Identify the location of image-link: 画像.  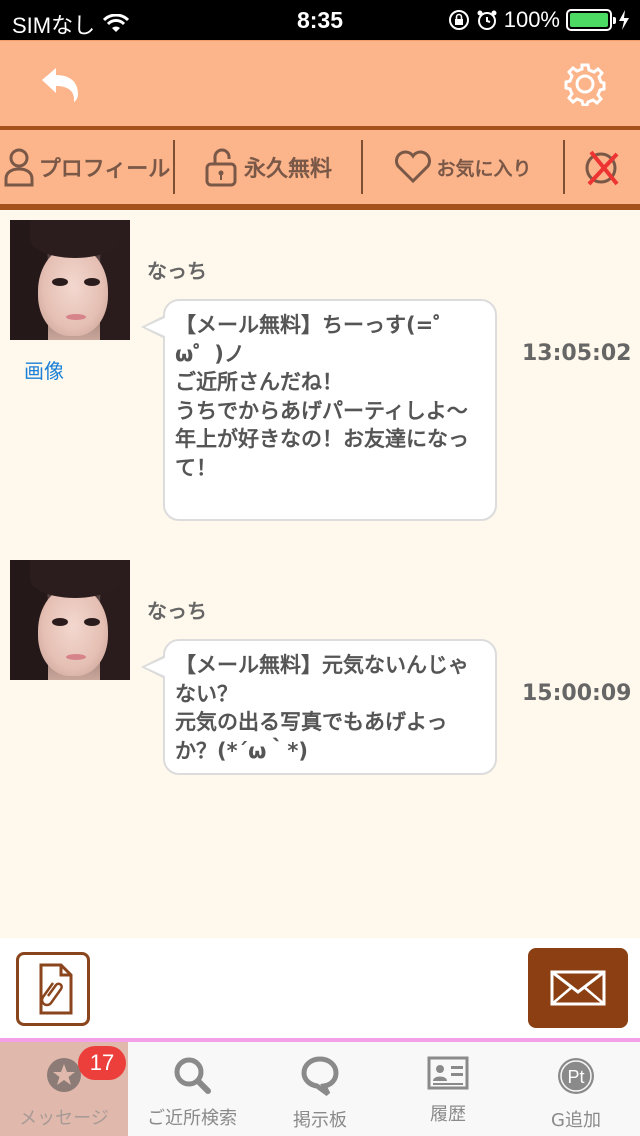
(44, 369).